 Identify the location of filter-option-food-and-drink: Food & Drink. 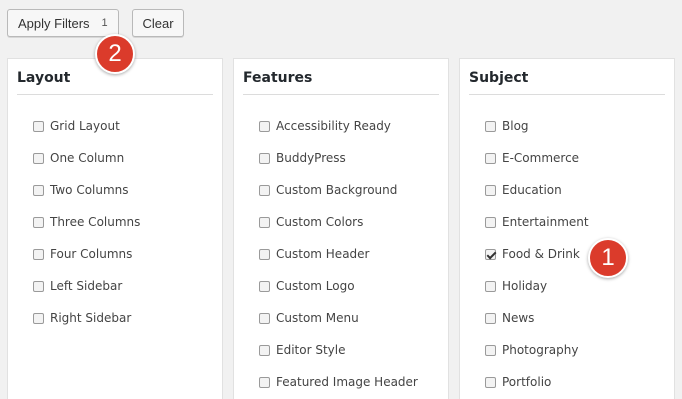
(537, 254).